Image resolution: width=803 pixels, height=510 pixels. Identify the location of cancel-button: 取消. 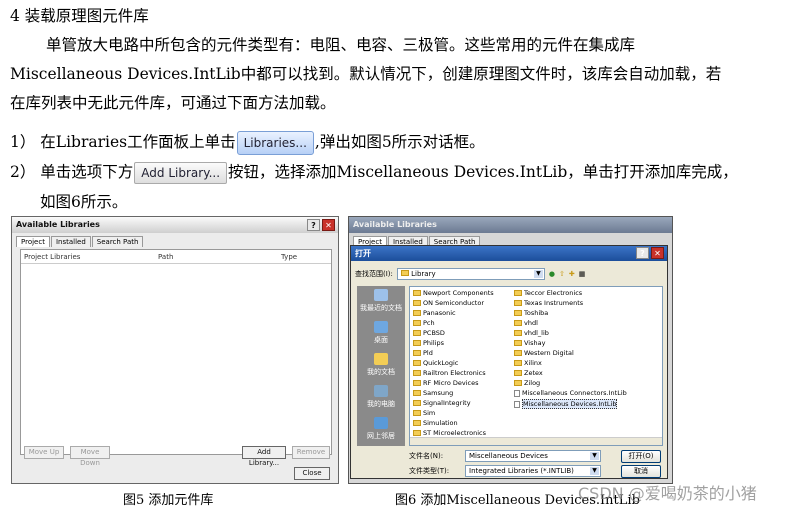
(641, 471).